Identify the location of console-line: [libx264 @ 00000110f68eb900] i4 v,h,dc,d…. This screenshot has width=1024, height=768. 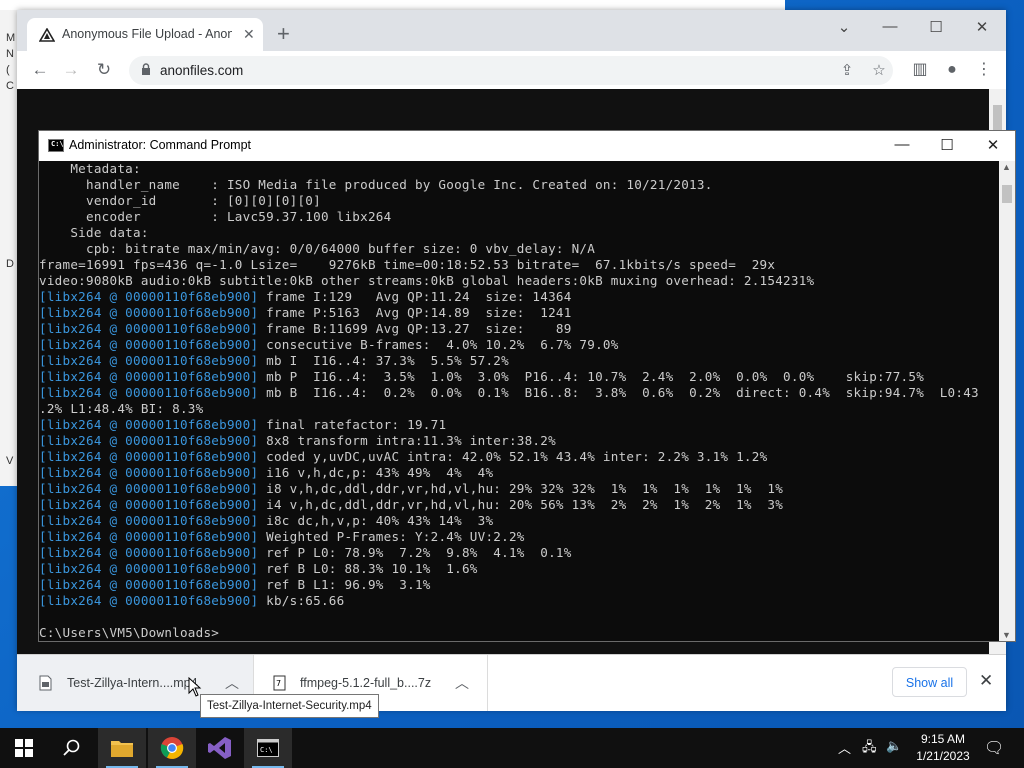
(519, 505).